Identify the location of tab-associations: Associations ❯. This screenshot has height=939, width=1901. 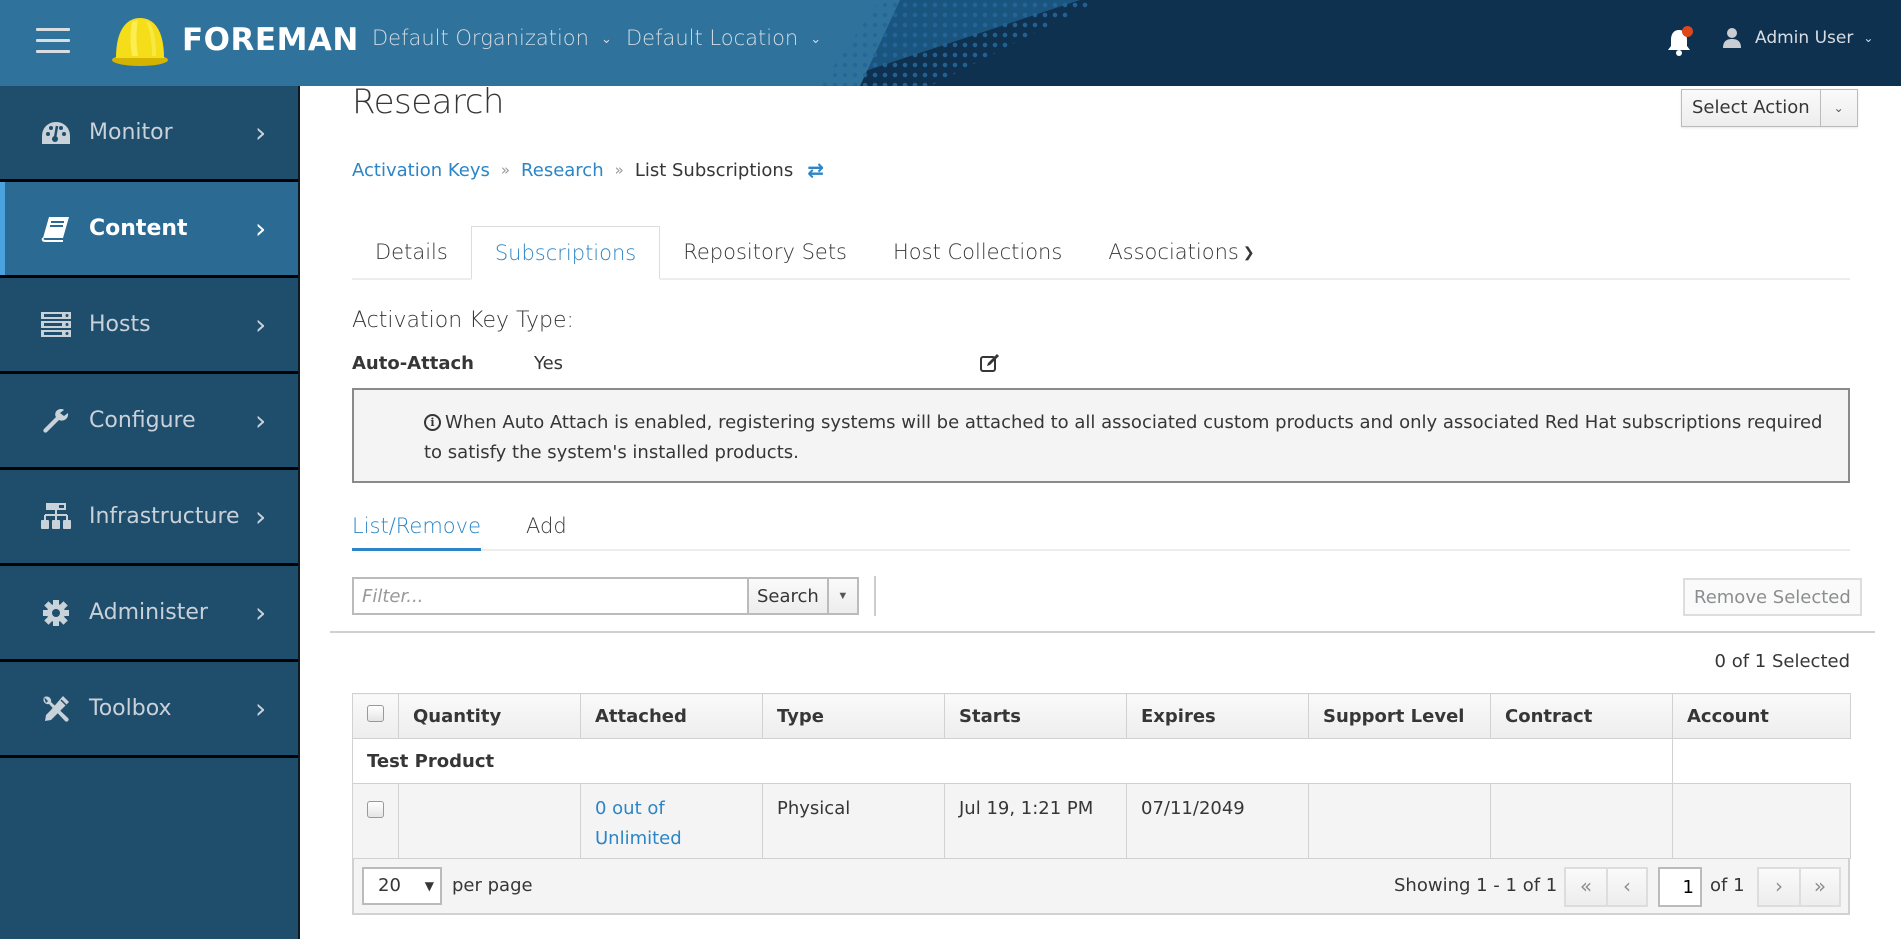
(1181, 253).